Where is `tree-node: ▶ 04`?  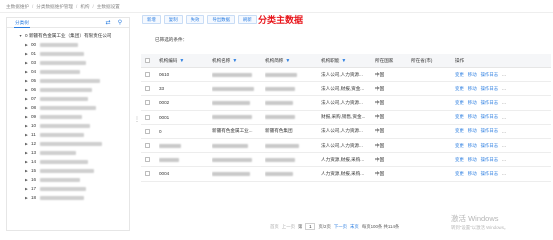 tree-node: ▶ 04 is located at coordinates (68, 71).